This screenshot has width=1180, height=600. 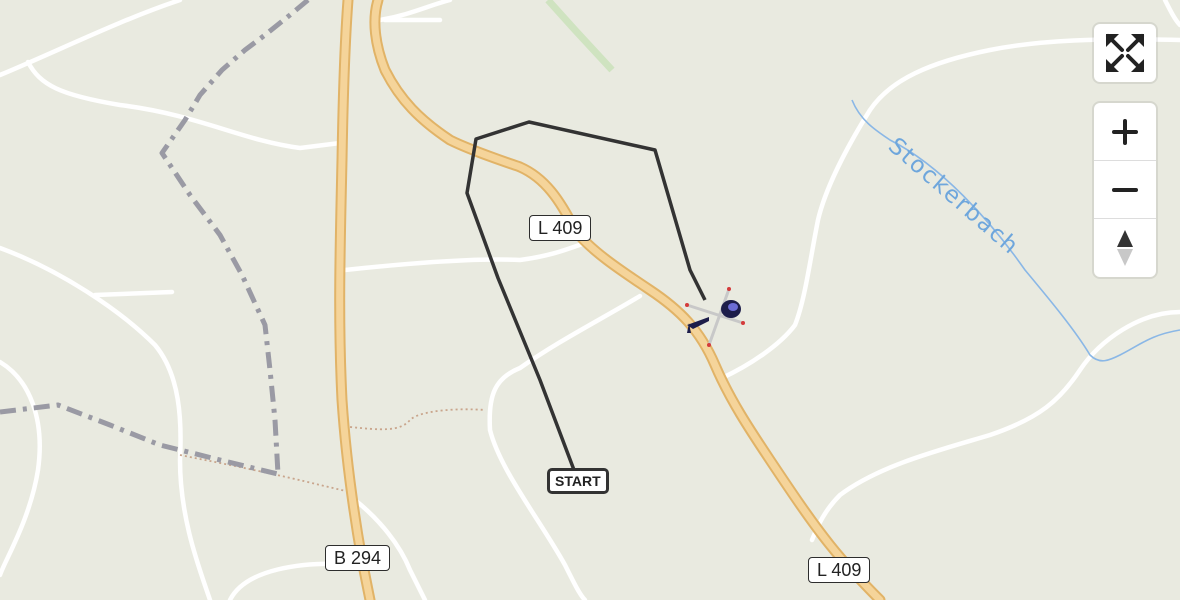 I want to click on road-label-b294: B 294, so click(x=358, y=558).